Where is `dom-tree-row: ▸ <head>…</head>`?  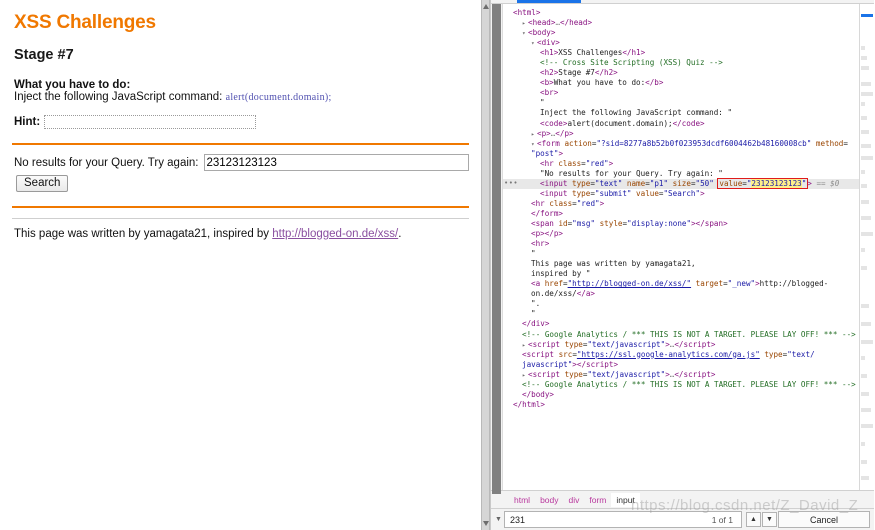
dom-tree-row: ▸ <head>…</head> is located at coordinates (681, 23).